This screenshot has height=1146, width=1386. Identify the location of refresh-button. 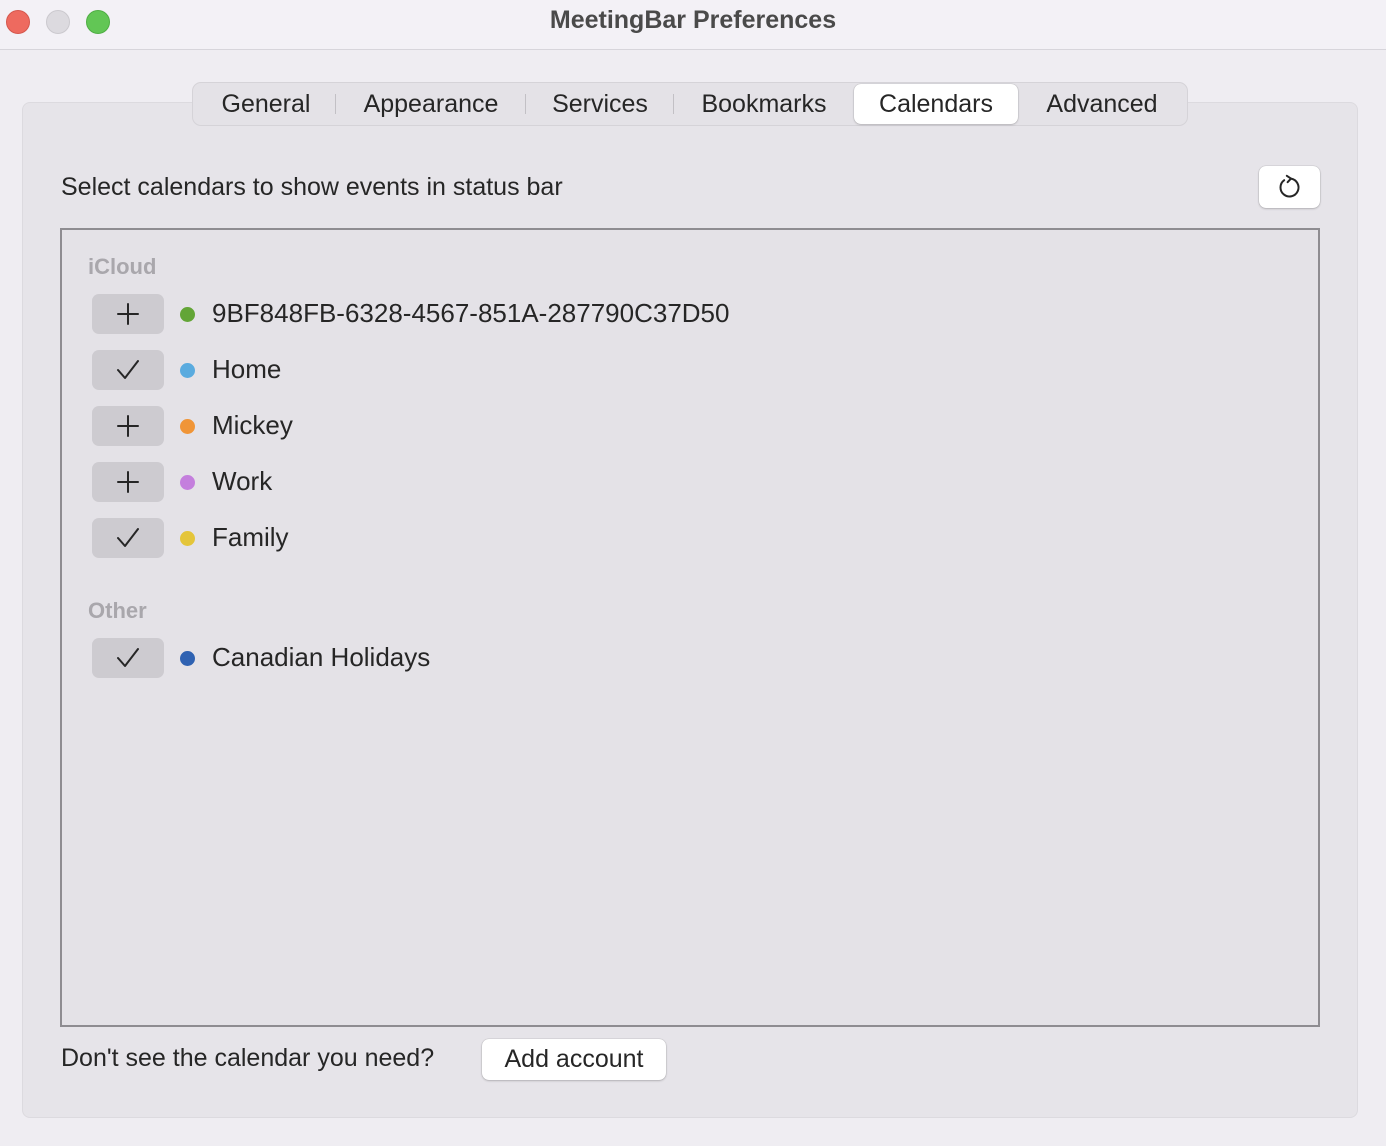
(1289, 187).